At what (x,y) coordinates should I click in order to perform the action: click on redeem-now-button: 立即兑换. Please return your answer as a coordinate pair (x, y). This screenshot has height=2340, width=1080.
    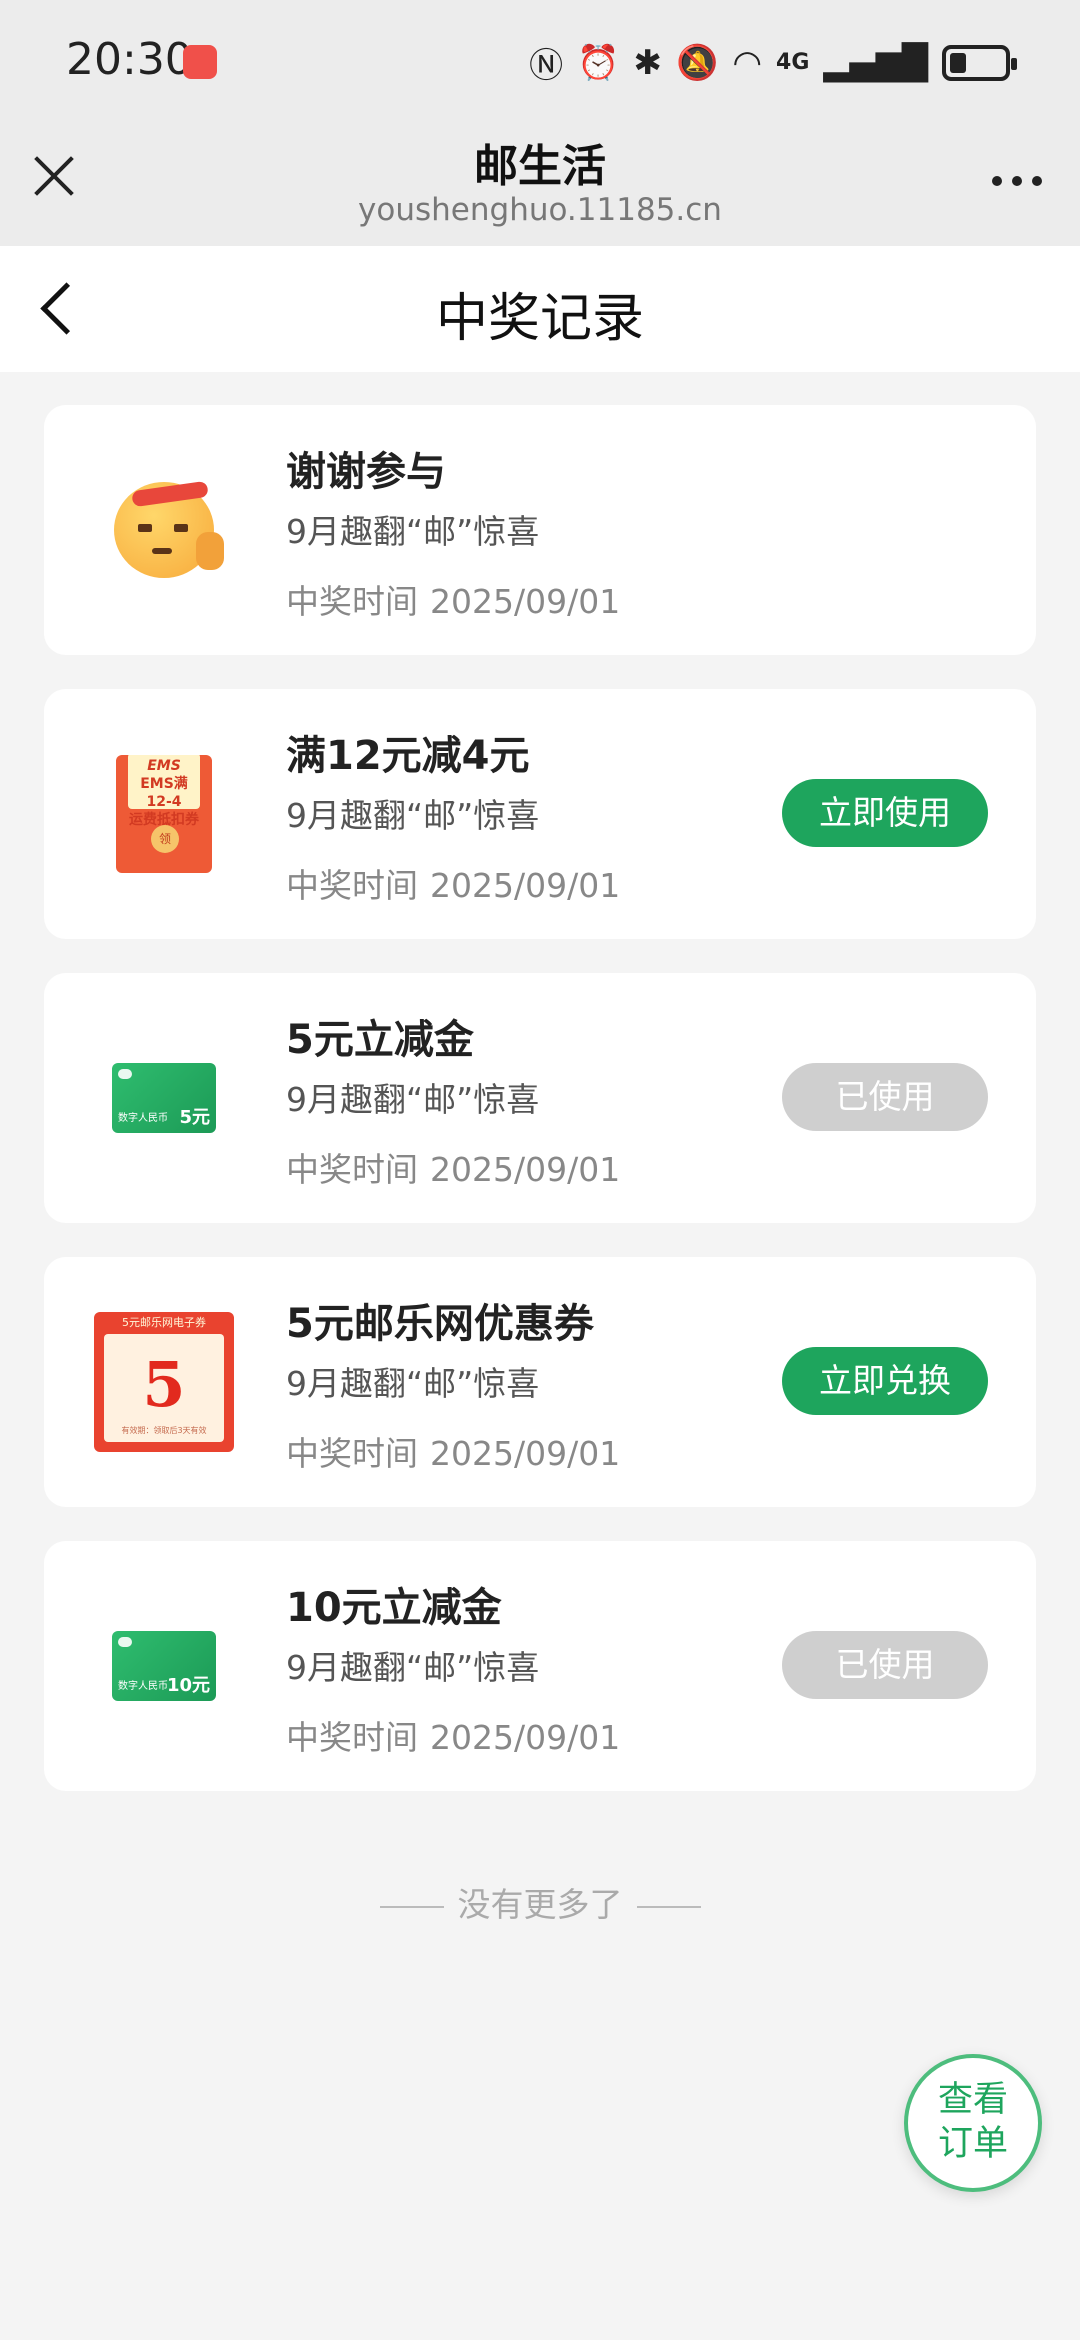
    Looking at the image, I should click on (885, 1381).